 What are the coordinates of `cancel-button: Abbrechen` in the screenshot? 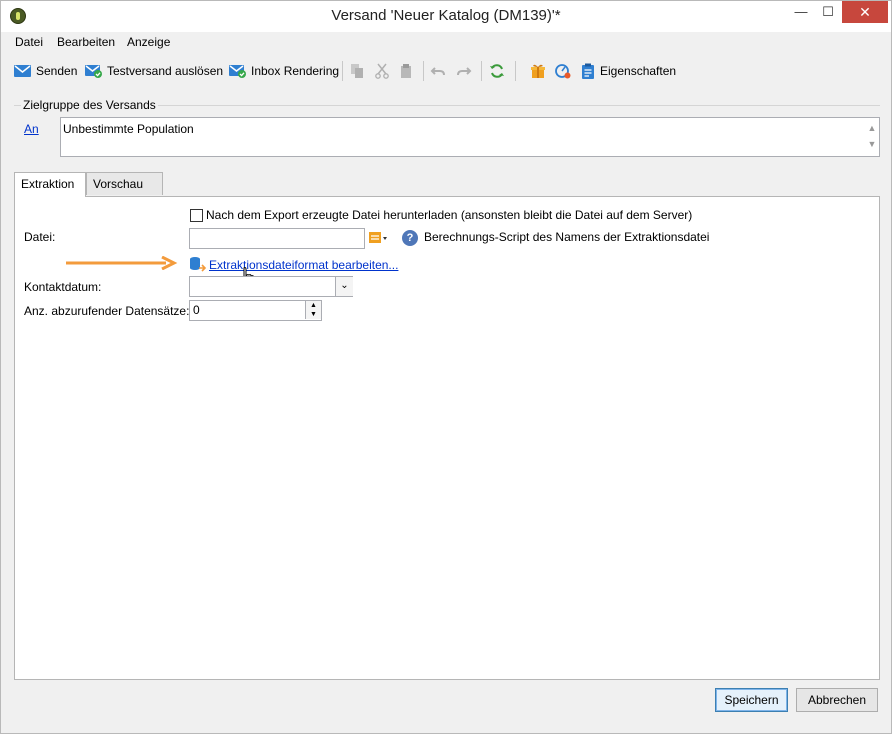 It's located at (837, 700).